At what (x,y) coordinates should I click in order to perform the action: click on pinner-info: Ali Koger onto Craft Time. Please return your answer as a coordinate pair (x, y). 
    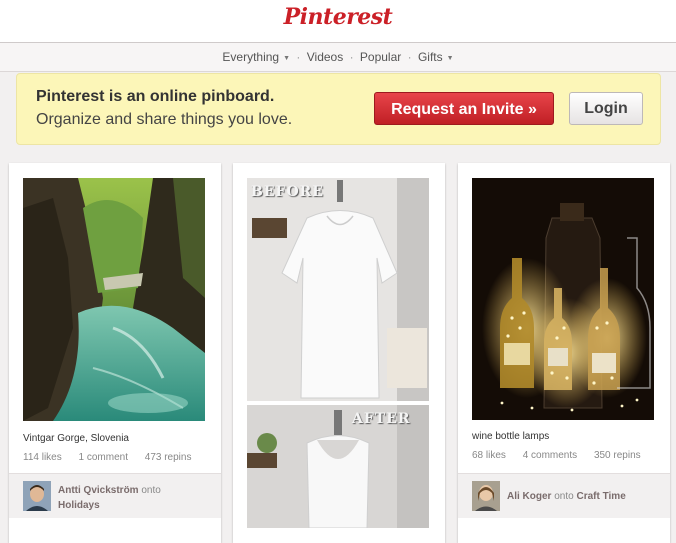
    Looking at the image, I should click on (566, 496).